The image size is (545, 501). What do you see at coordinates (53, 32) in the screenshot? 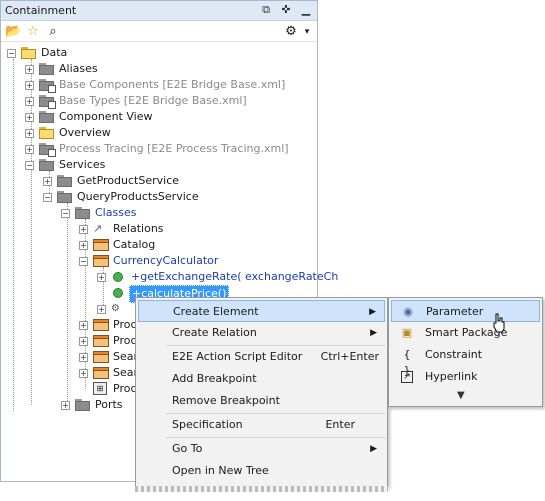
I see `search-icon: ⌕` at bounding box center [53, 32].